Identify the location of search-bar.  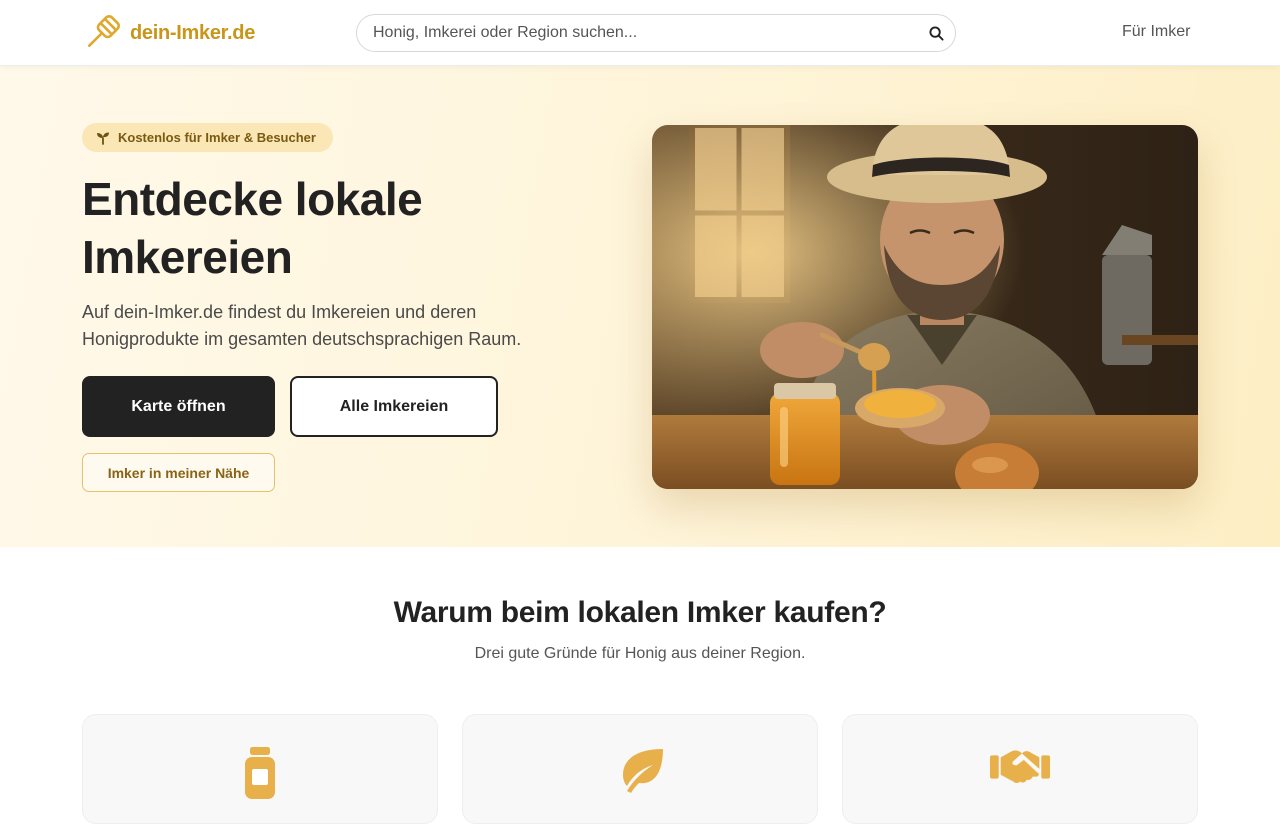
(656, 33).